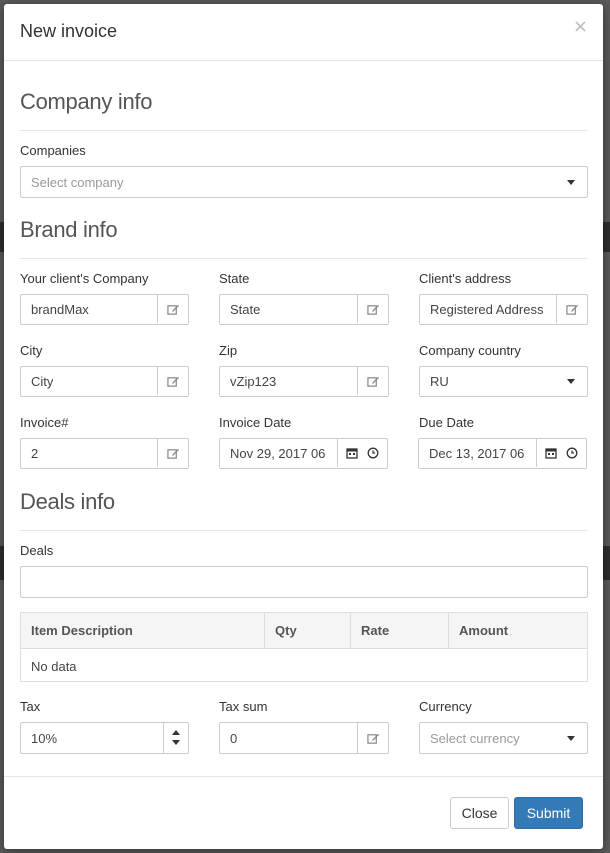  What do you see at coordinates (67, 501) in the screenshot?
I see `section-title-deals-info: Deals info` at bounding box center [67, 501].